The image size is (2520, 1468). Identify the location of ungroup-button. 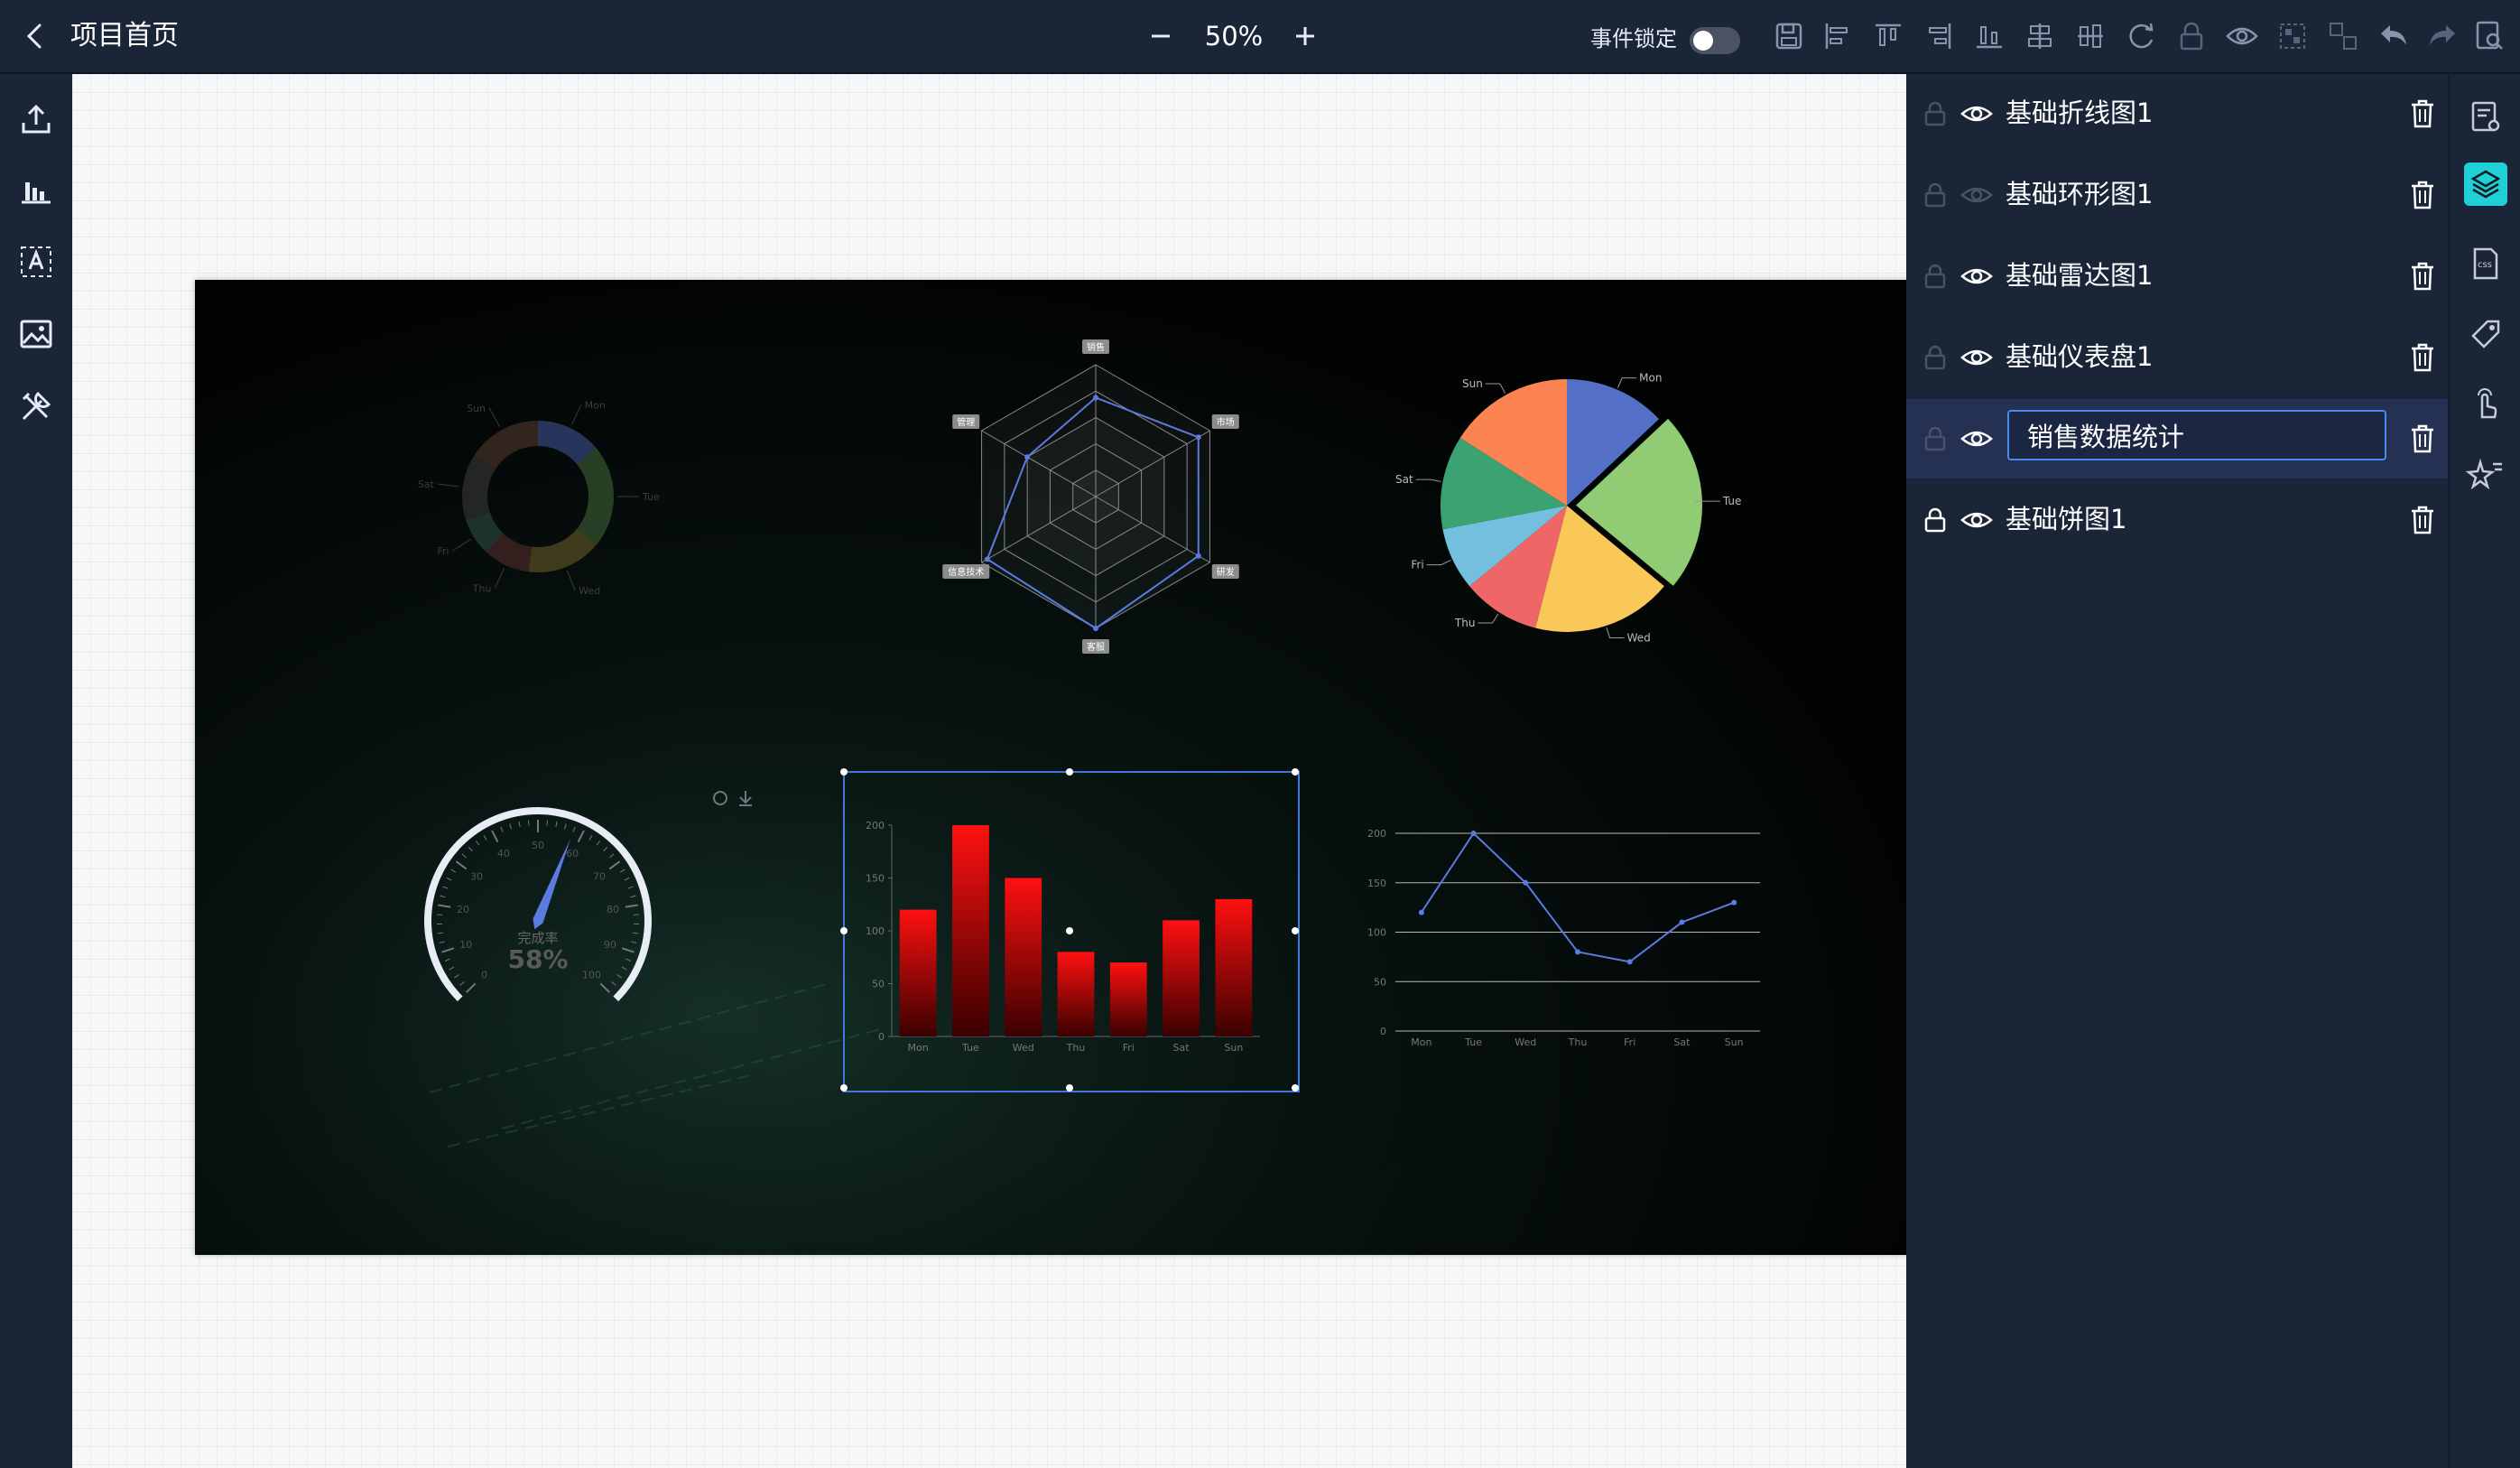
(2343, 36).